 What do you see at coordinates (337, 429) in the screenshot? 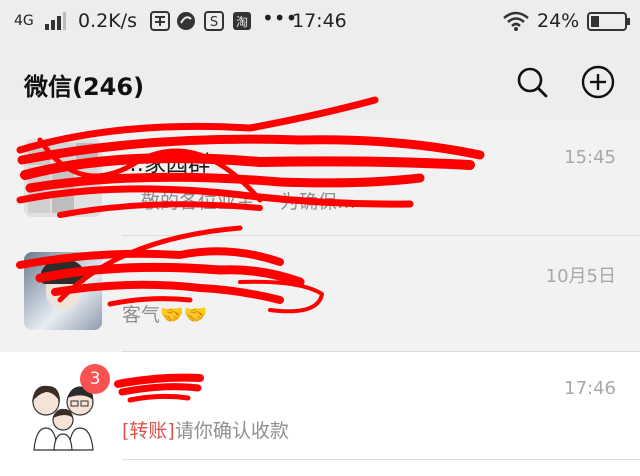
I see `chat-preview: [转账]请你确认收款` at bounding box center [337, 429].